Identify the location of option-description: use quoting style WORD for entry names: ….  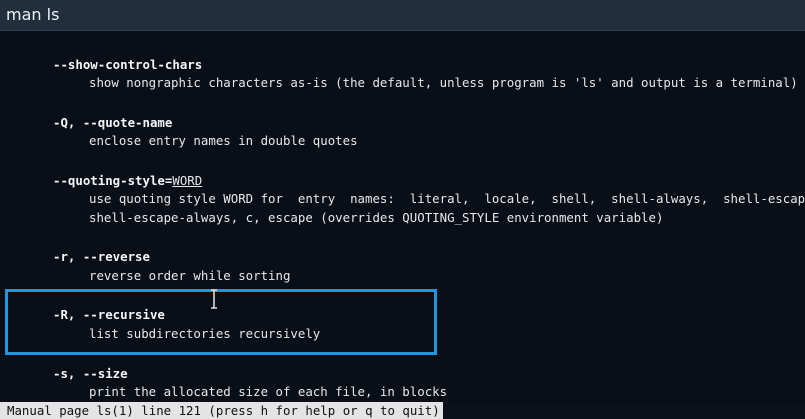
(447, 198).